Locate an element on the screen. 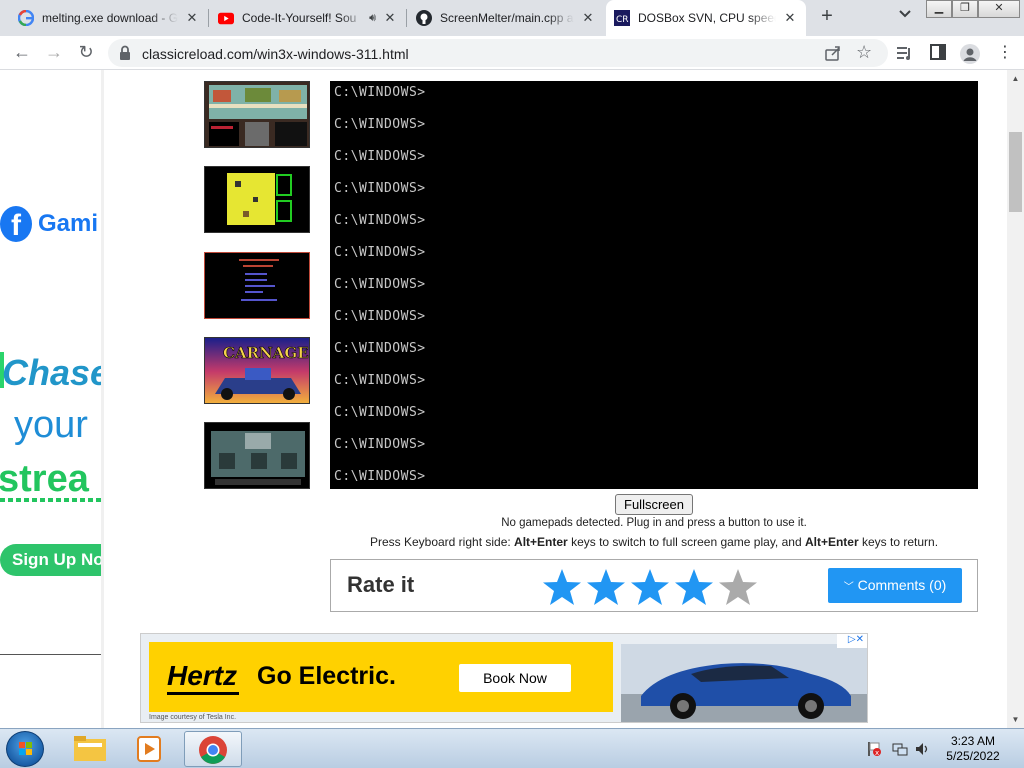 This screenshot has height=768, width=1024. action-center-flag-icon: x is located at coordinates (874, 749).